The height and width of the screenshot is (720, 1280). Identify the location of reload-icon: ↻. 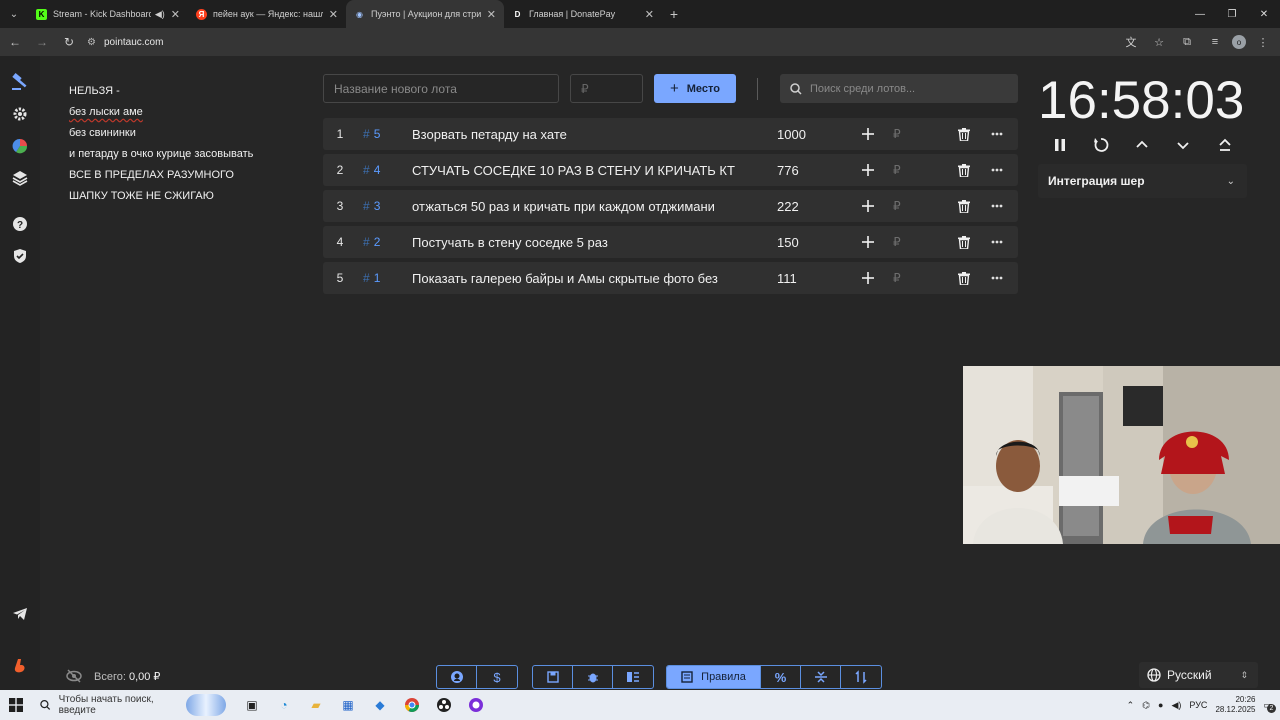
(69, 42).